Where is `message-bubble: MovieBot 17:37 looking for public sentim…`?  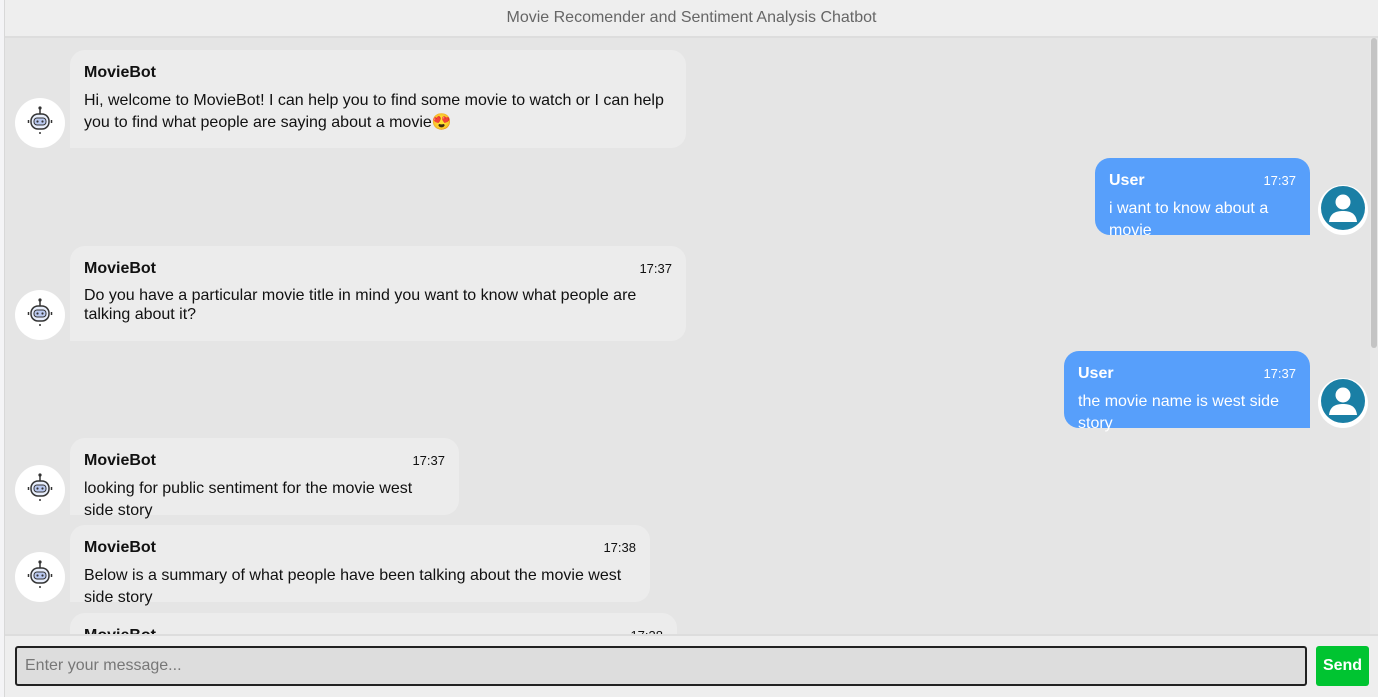
message-bubble: MovieBot 17:37 looking for public sentim… is located at coordinates (264, 478).